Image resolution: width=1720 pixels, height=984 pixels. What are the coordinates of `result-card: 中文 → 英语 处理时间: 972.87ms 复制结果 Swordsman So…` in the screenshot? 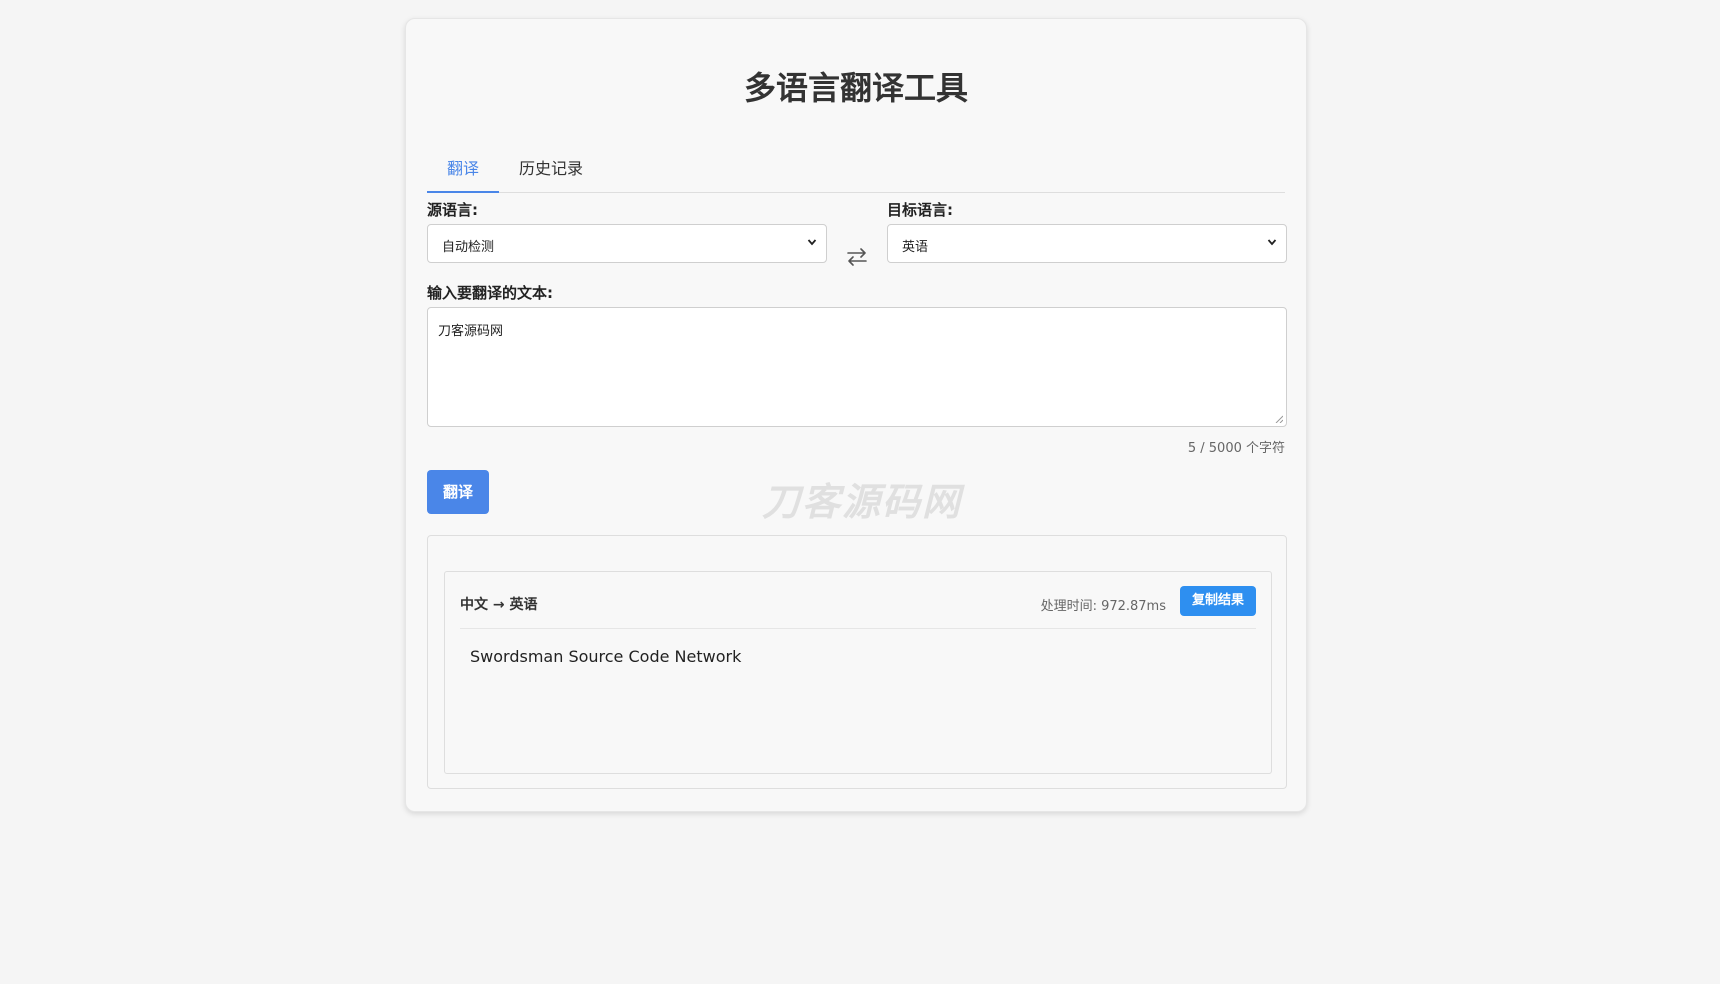 It's located at (858, 672).